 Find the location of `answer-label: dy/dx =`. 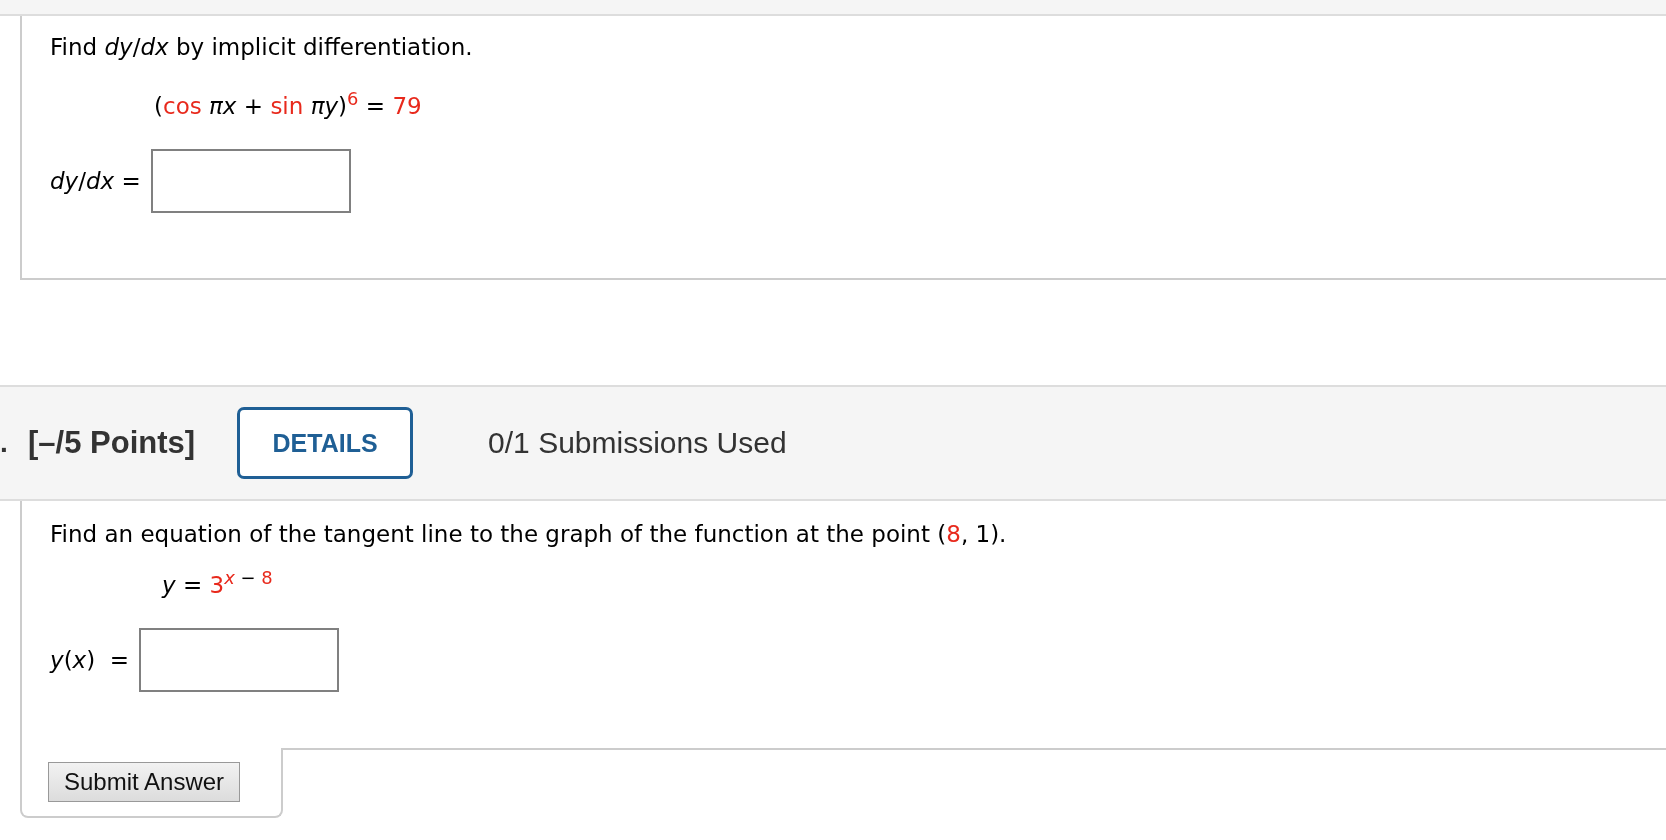

answer-label: dy/dx = is located at coordinates (95, 180).